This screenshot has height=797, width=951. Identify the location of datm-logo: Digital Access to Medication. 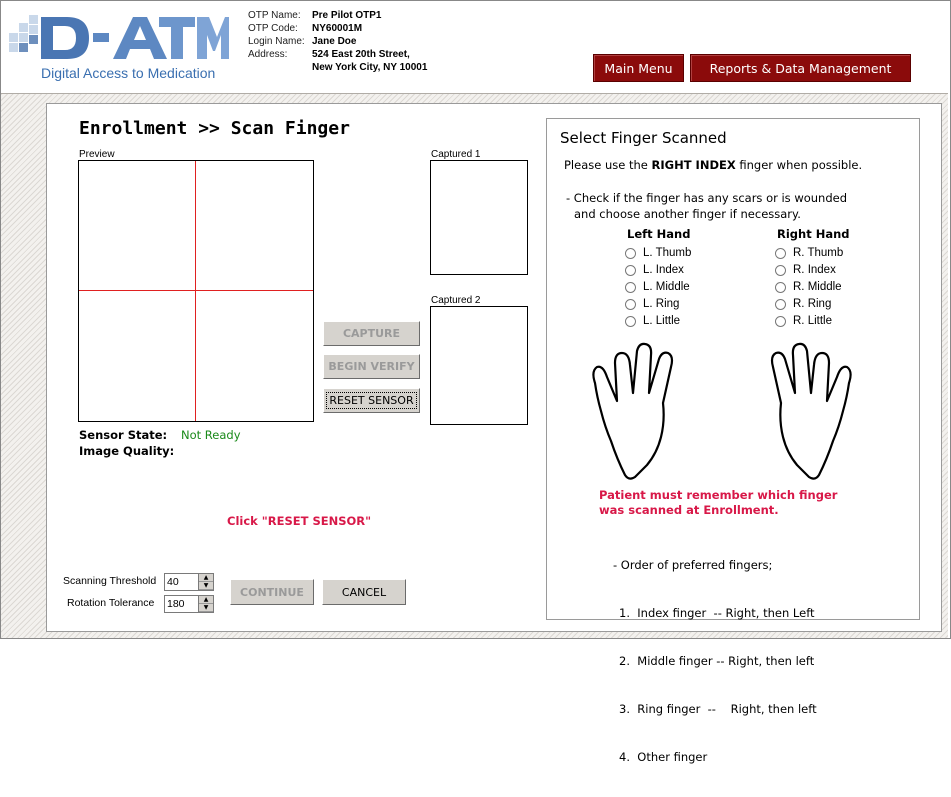
(119, 47).